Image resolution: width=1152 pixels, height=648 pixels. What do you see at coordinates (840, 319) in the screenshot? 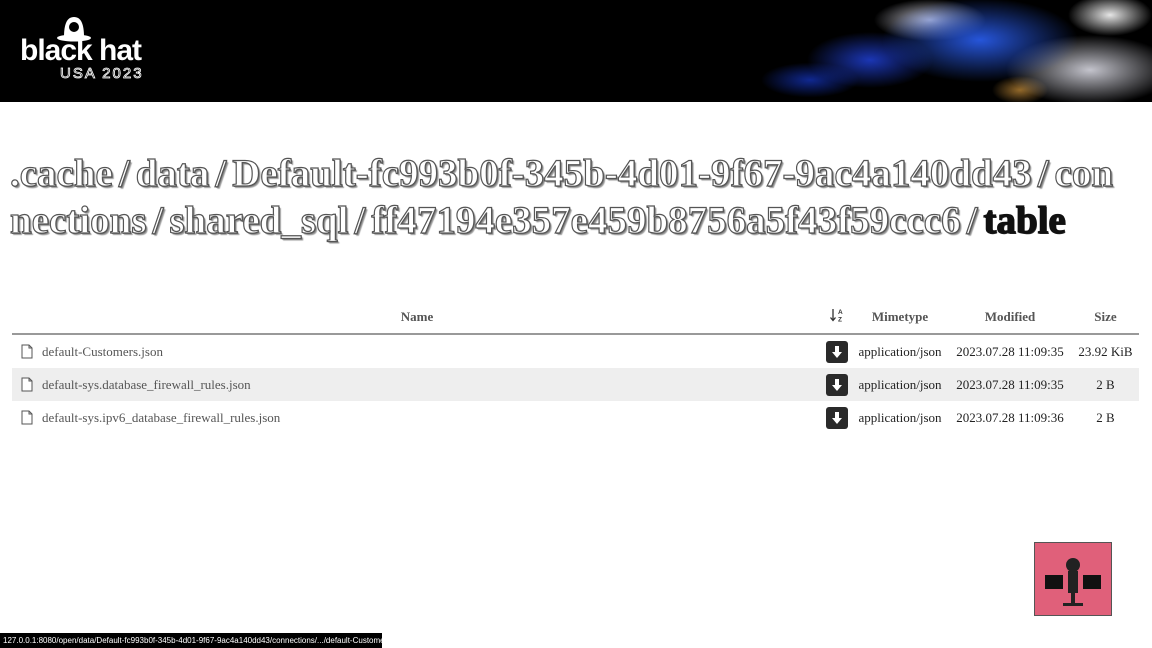
I see `svg-text: Z` at bounding box center [840, 319].